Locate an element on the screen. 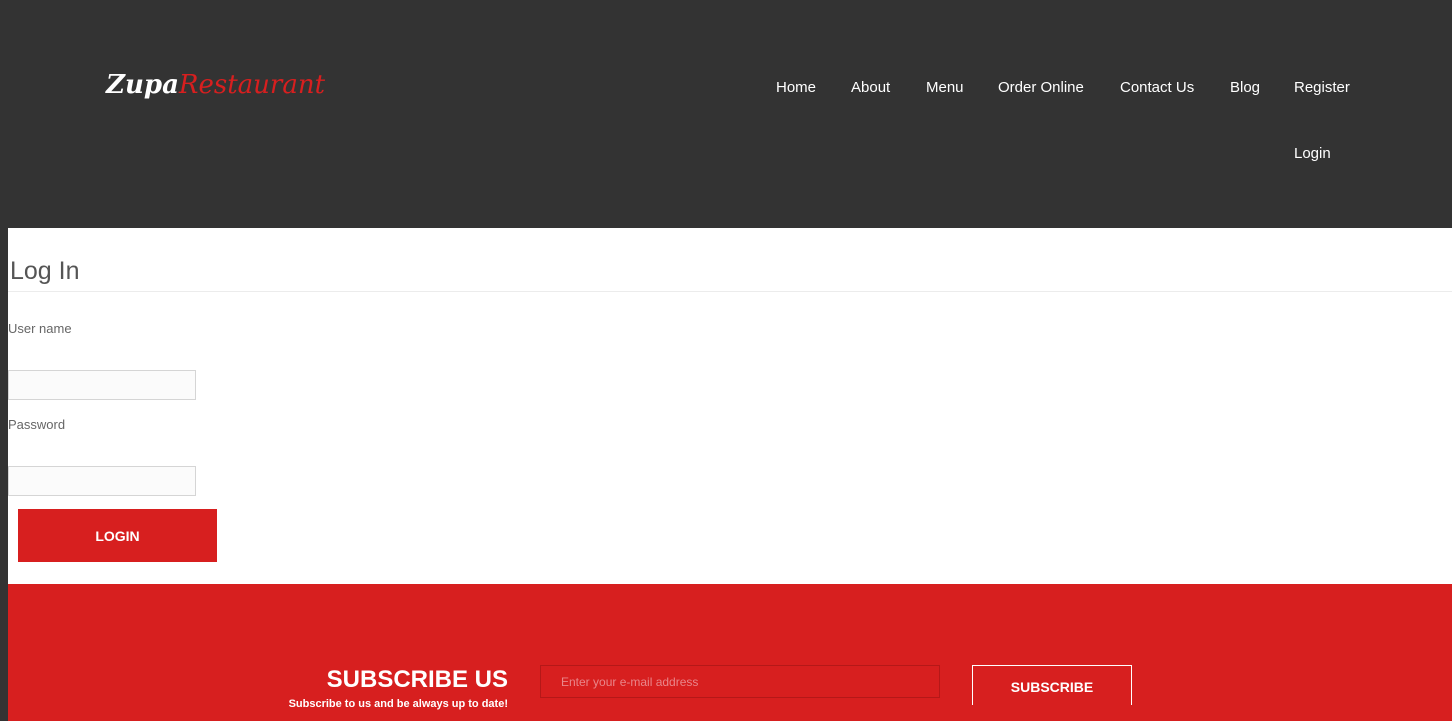  subscribe-button: SUBSCRIBE is located at coordinates (1052, 685).